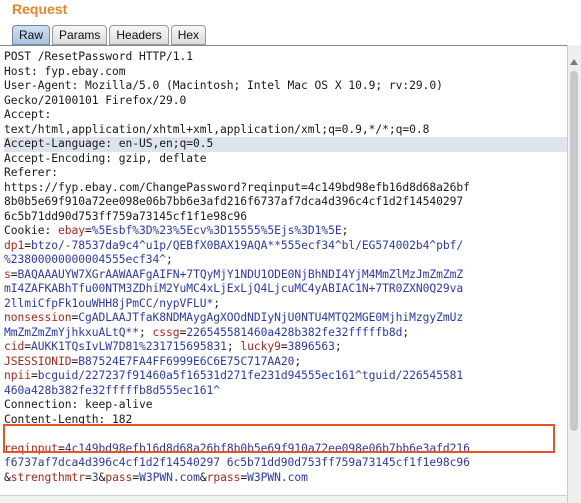 The image size is (581, 503). Describe the element at coordinates (40, 9) in the screenshot. I see `panel-title: Request` at that location.